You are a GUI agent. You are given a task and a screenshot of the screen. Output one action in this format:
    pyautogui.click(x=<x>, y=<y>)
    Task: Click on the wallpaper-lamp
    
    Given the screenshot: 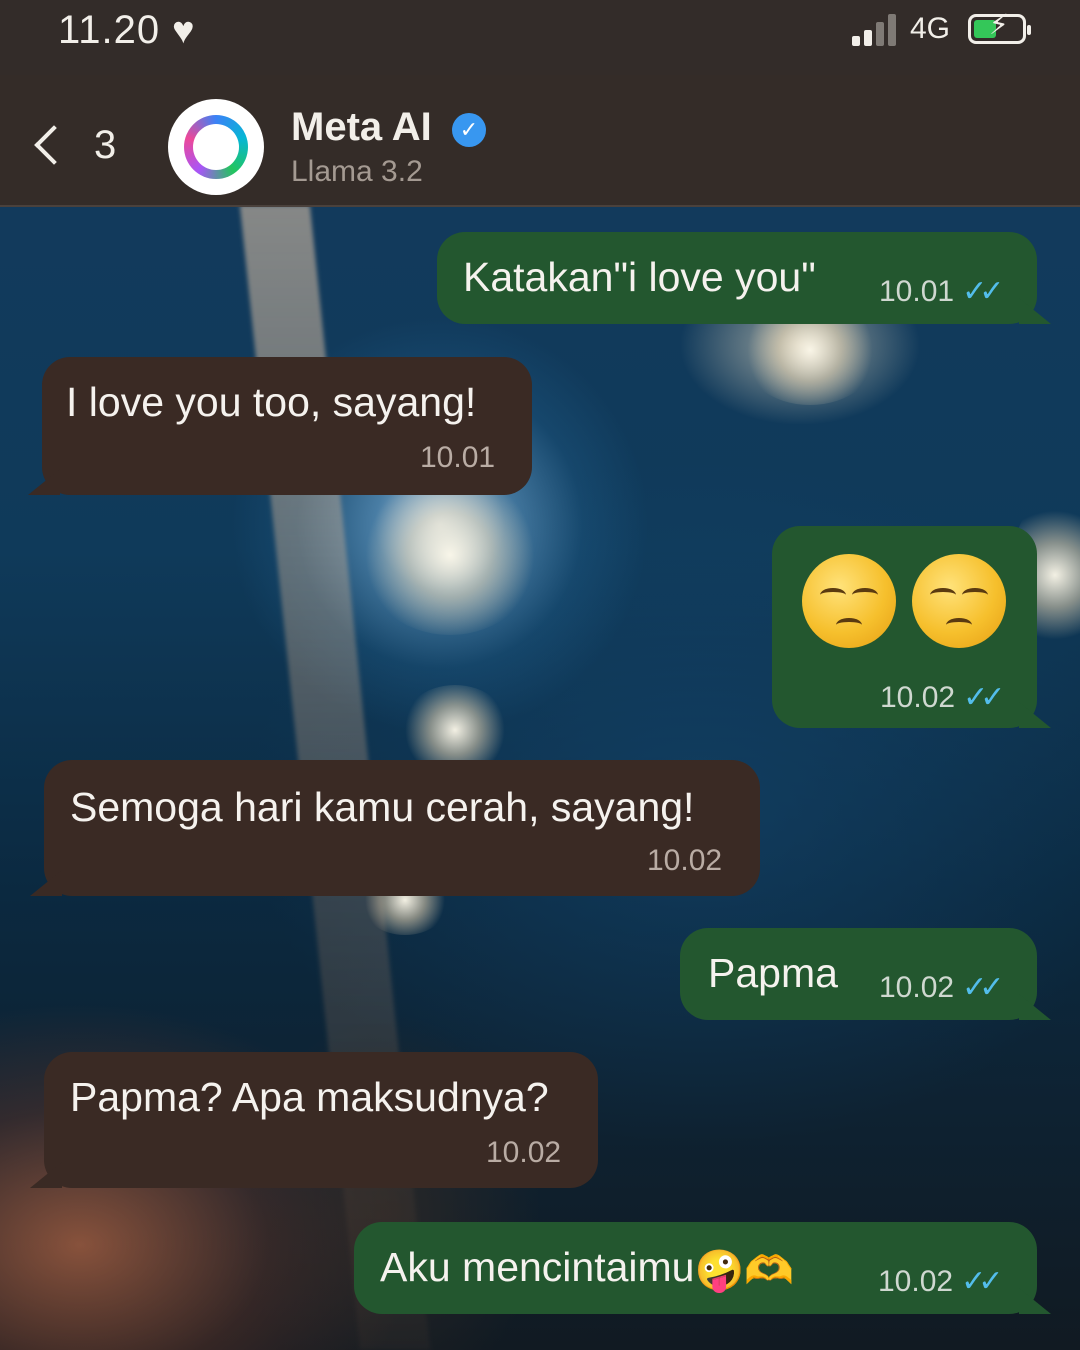 What is the action you would take?
    pyautogui.click(x=450, y=555)
    